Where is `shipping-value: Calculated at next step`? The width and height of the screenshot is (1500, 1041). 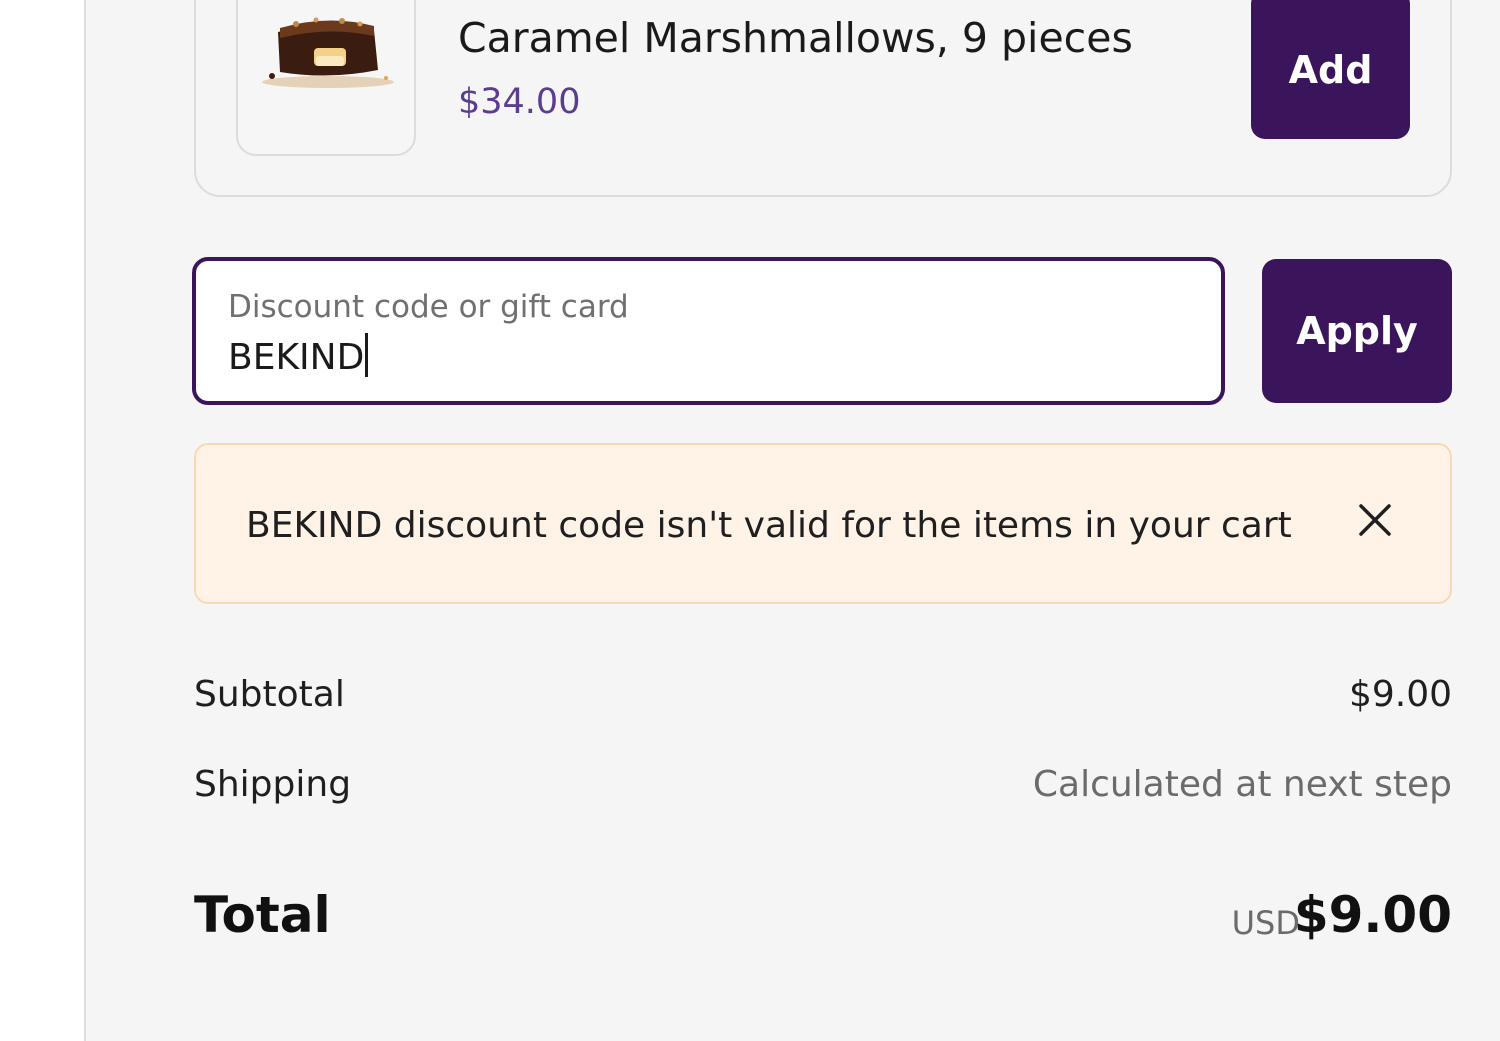 shipping-value: Calculated at next step is located at coordinates (1242, 784).